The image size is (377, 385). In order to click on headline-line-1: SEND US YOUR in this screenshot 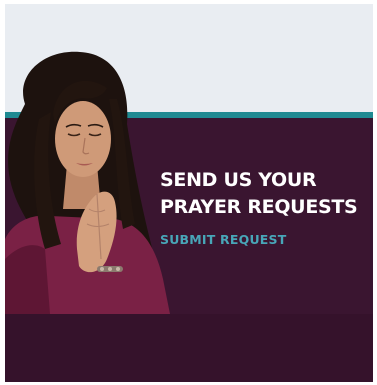, I will do `click(238, 180)`.